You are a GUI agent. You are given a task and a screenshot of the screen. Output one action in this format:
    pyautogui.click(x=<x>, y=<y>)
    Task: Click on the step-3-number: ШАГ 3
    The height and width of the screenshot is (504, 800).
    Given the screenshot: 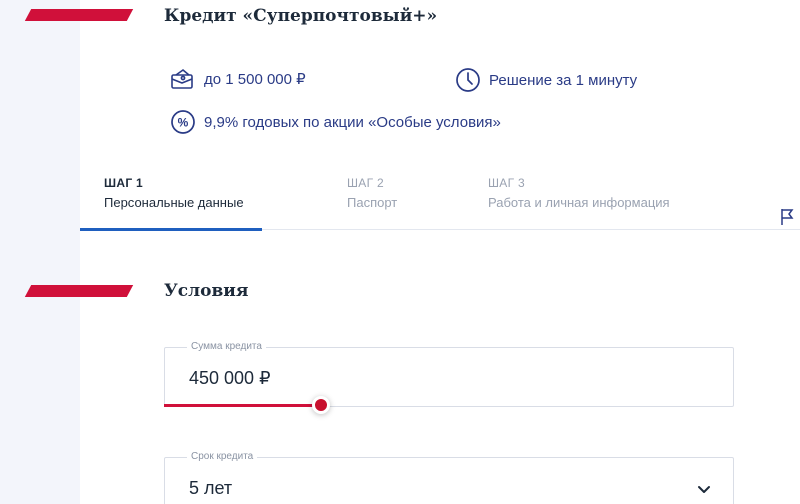 What is the action you would take?
    pyautogui.click(x=507, y=183)
    